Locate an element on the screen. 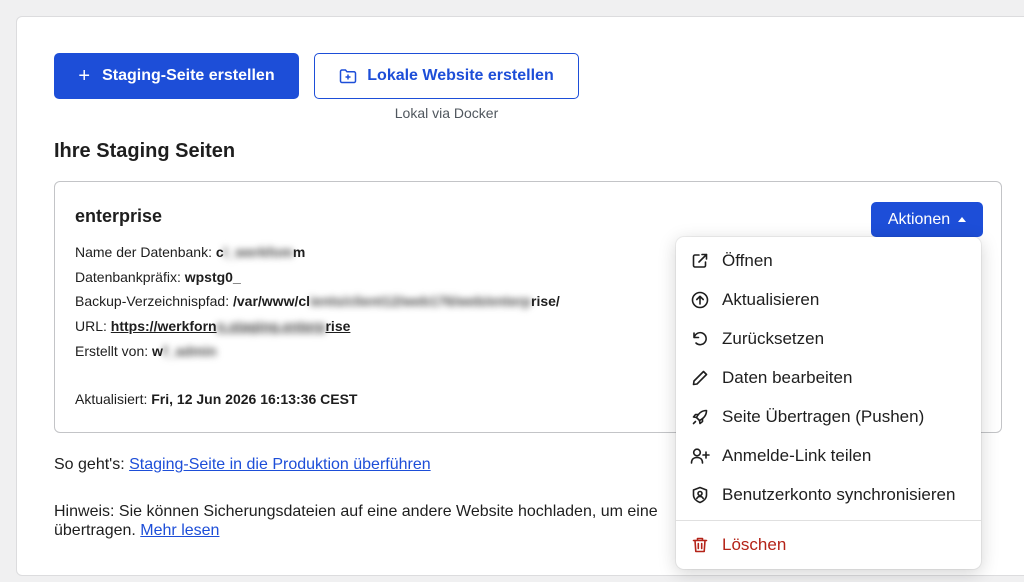 Image resolution: width=1024 pixels, height=582 pixels. read-more-link: Mehr lesen is located at coordinates (179, 530).